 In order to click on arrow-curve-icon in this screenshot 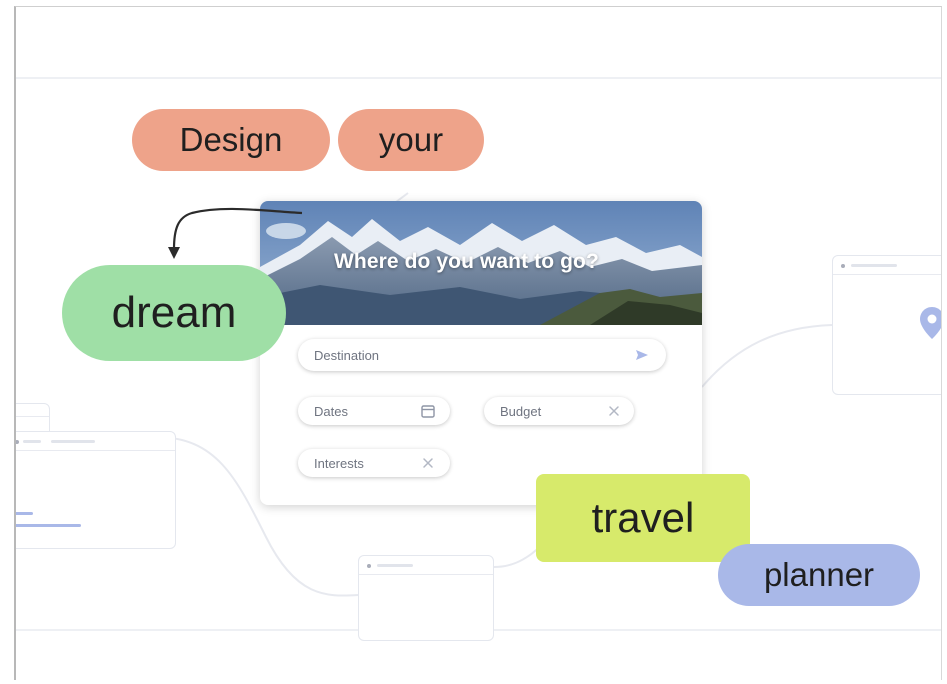, I will do `click(235, 233)`.